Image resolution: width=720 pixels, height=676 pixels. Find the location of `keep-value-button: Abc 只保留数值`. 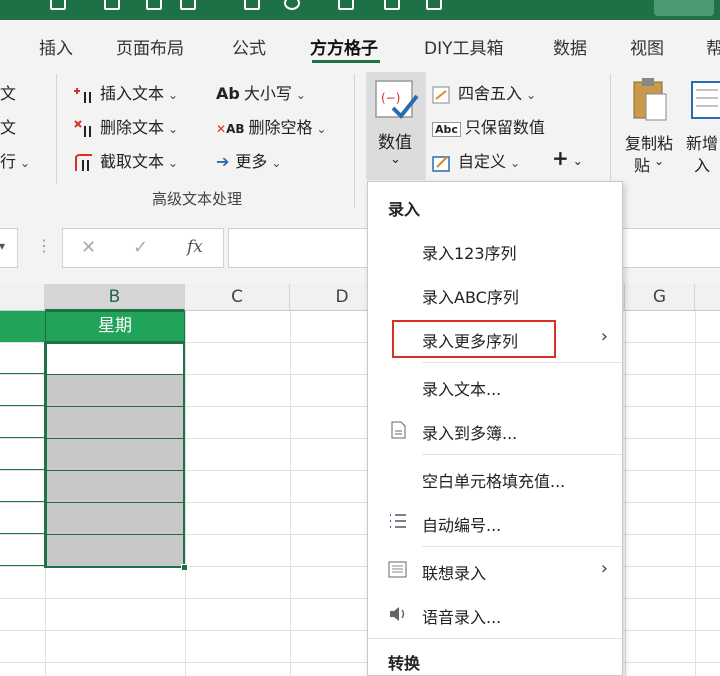

keep-value-button: Abc 只保留数值 is located at coordinates (488, 126).